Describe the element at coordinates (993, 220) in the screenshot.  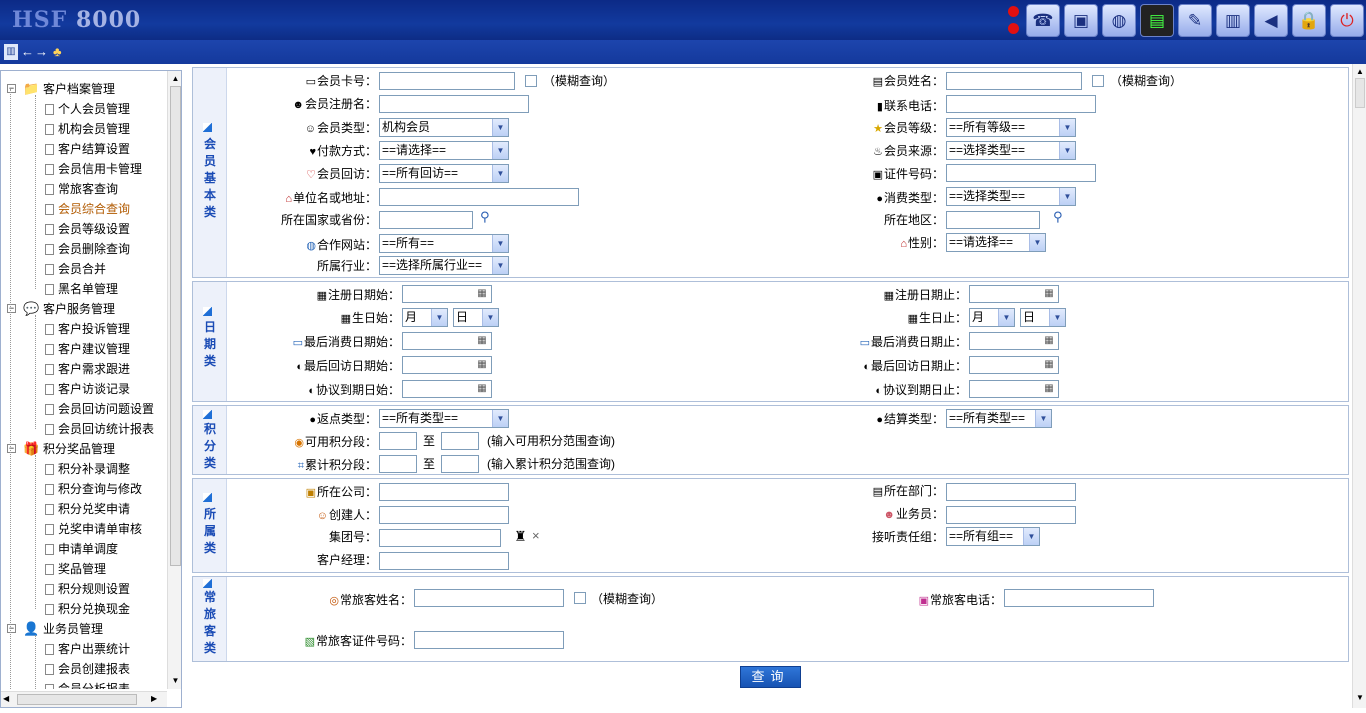
I see `region-input` at that location.